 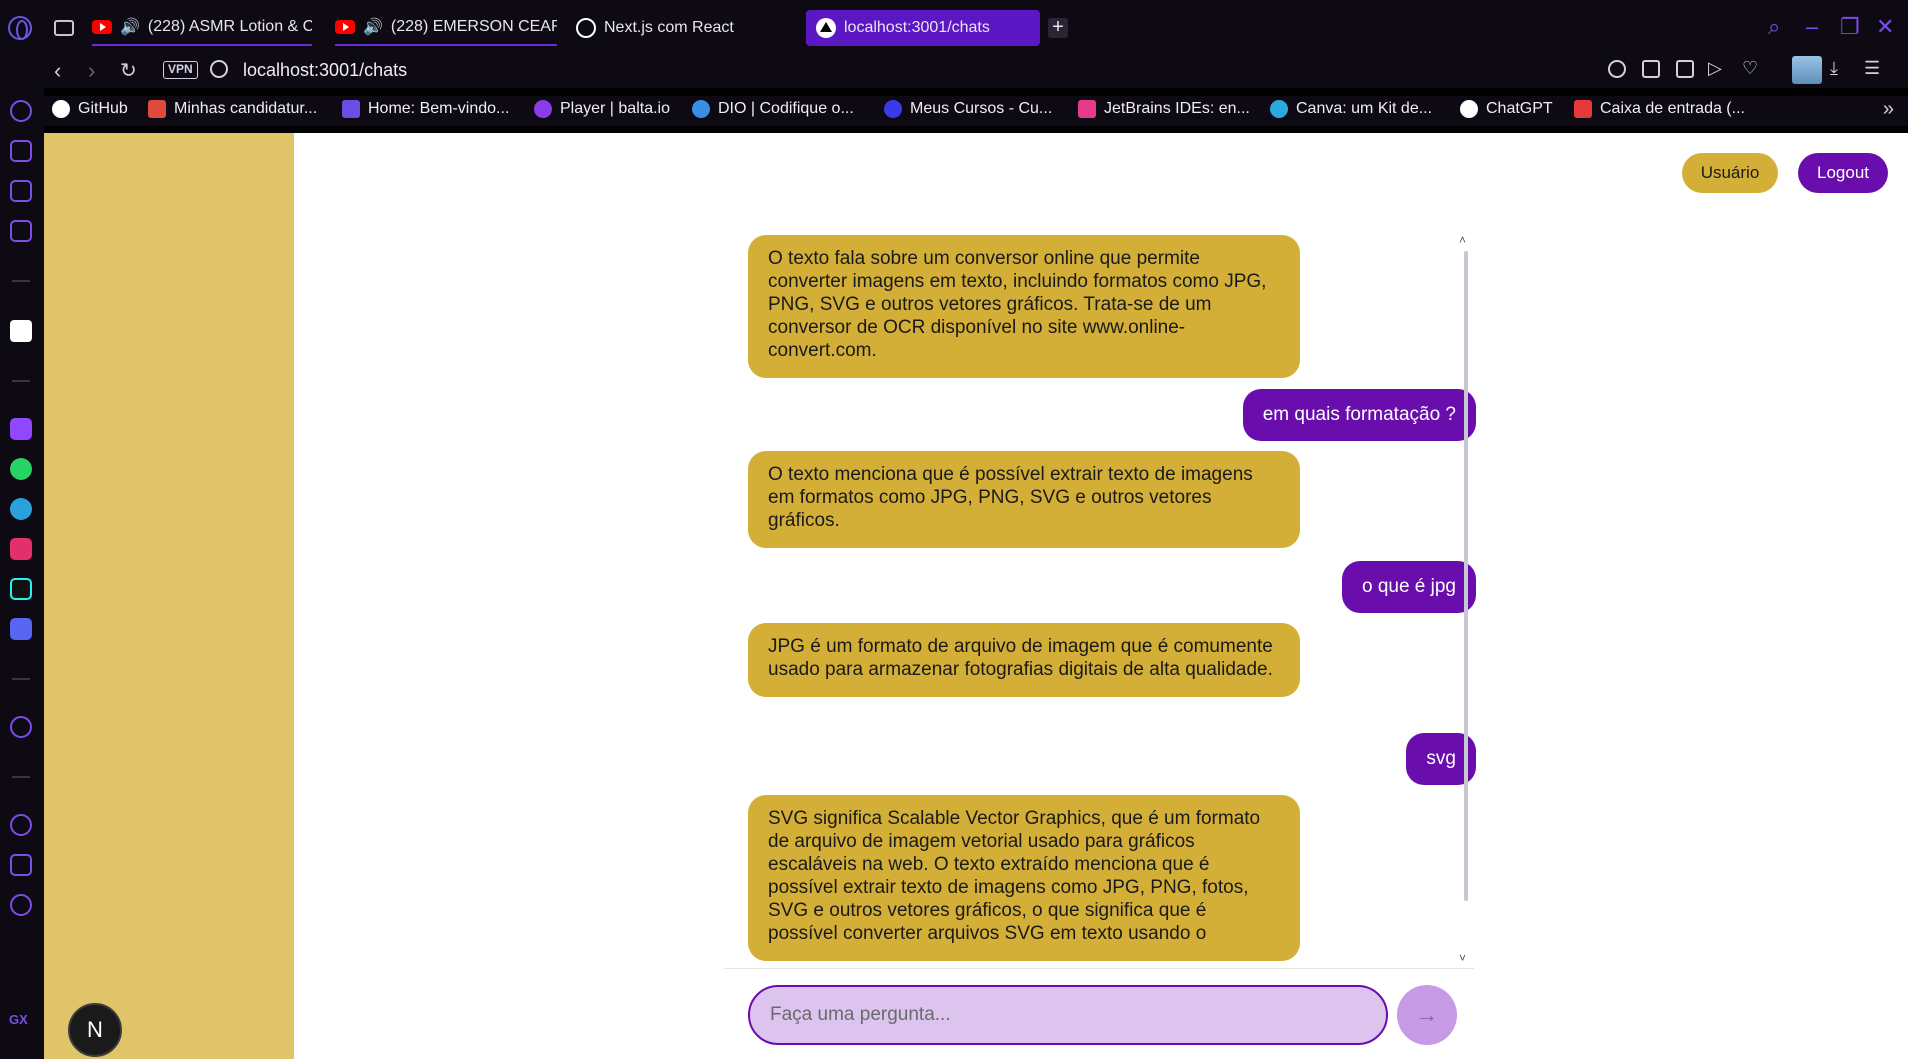 What do you see at coordinates (1715, 68) in the screenshot?
I see `player-icon: ▷` at bounding box center [1715, 68].